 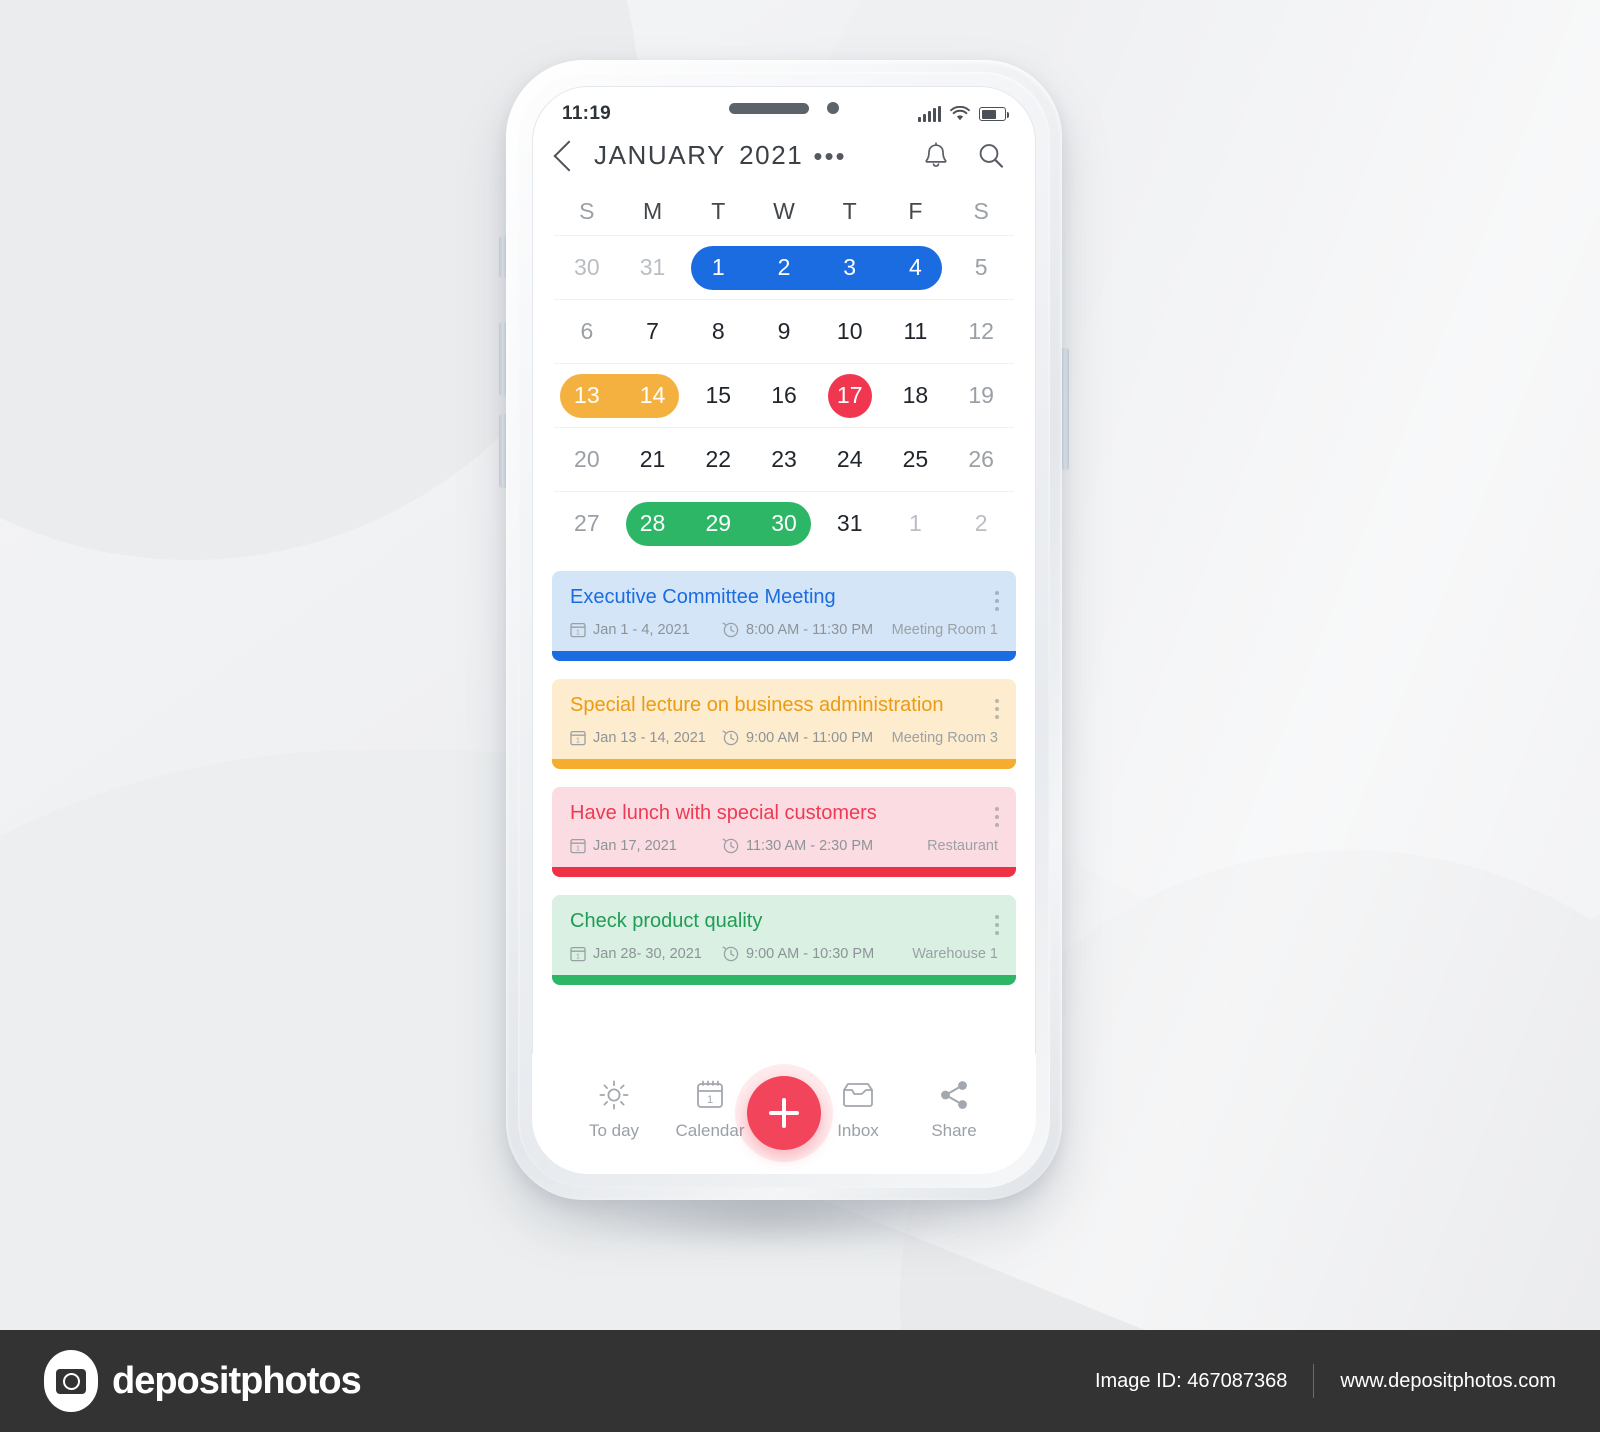 What do you see at coordinates (652, 210) in the screenshot?
I see `weekday-label: M` at bounding box center [652, 210].